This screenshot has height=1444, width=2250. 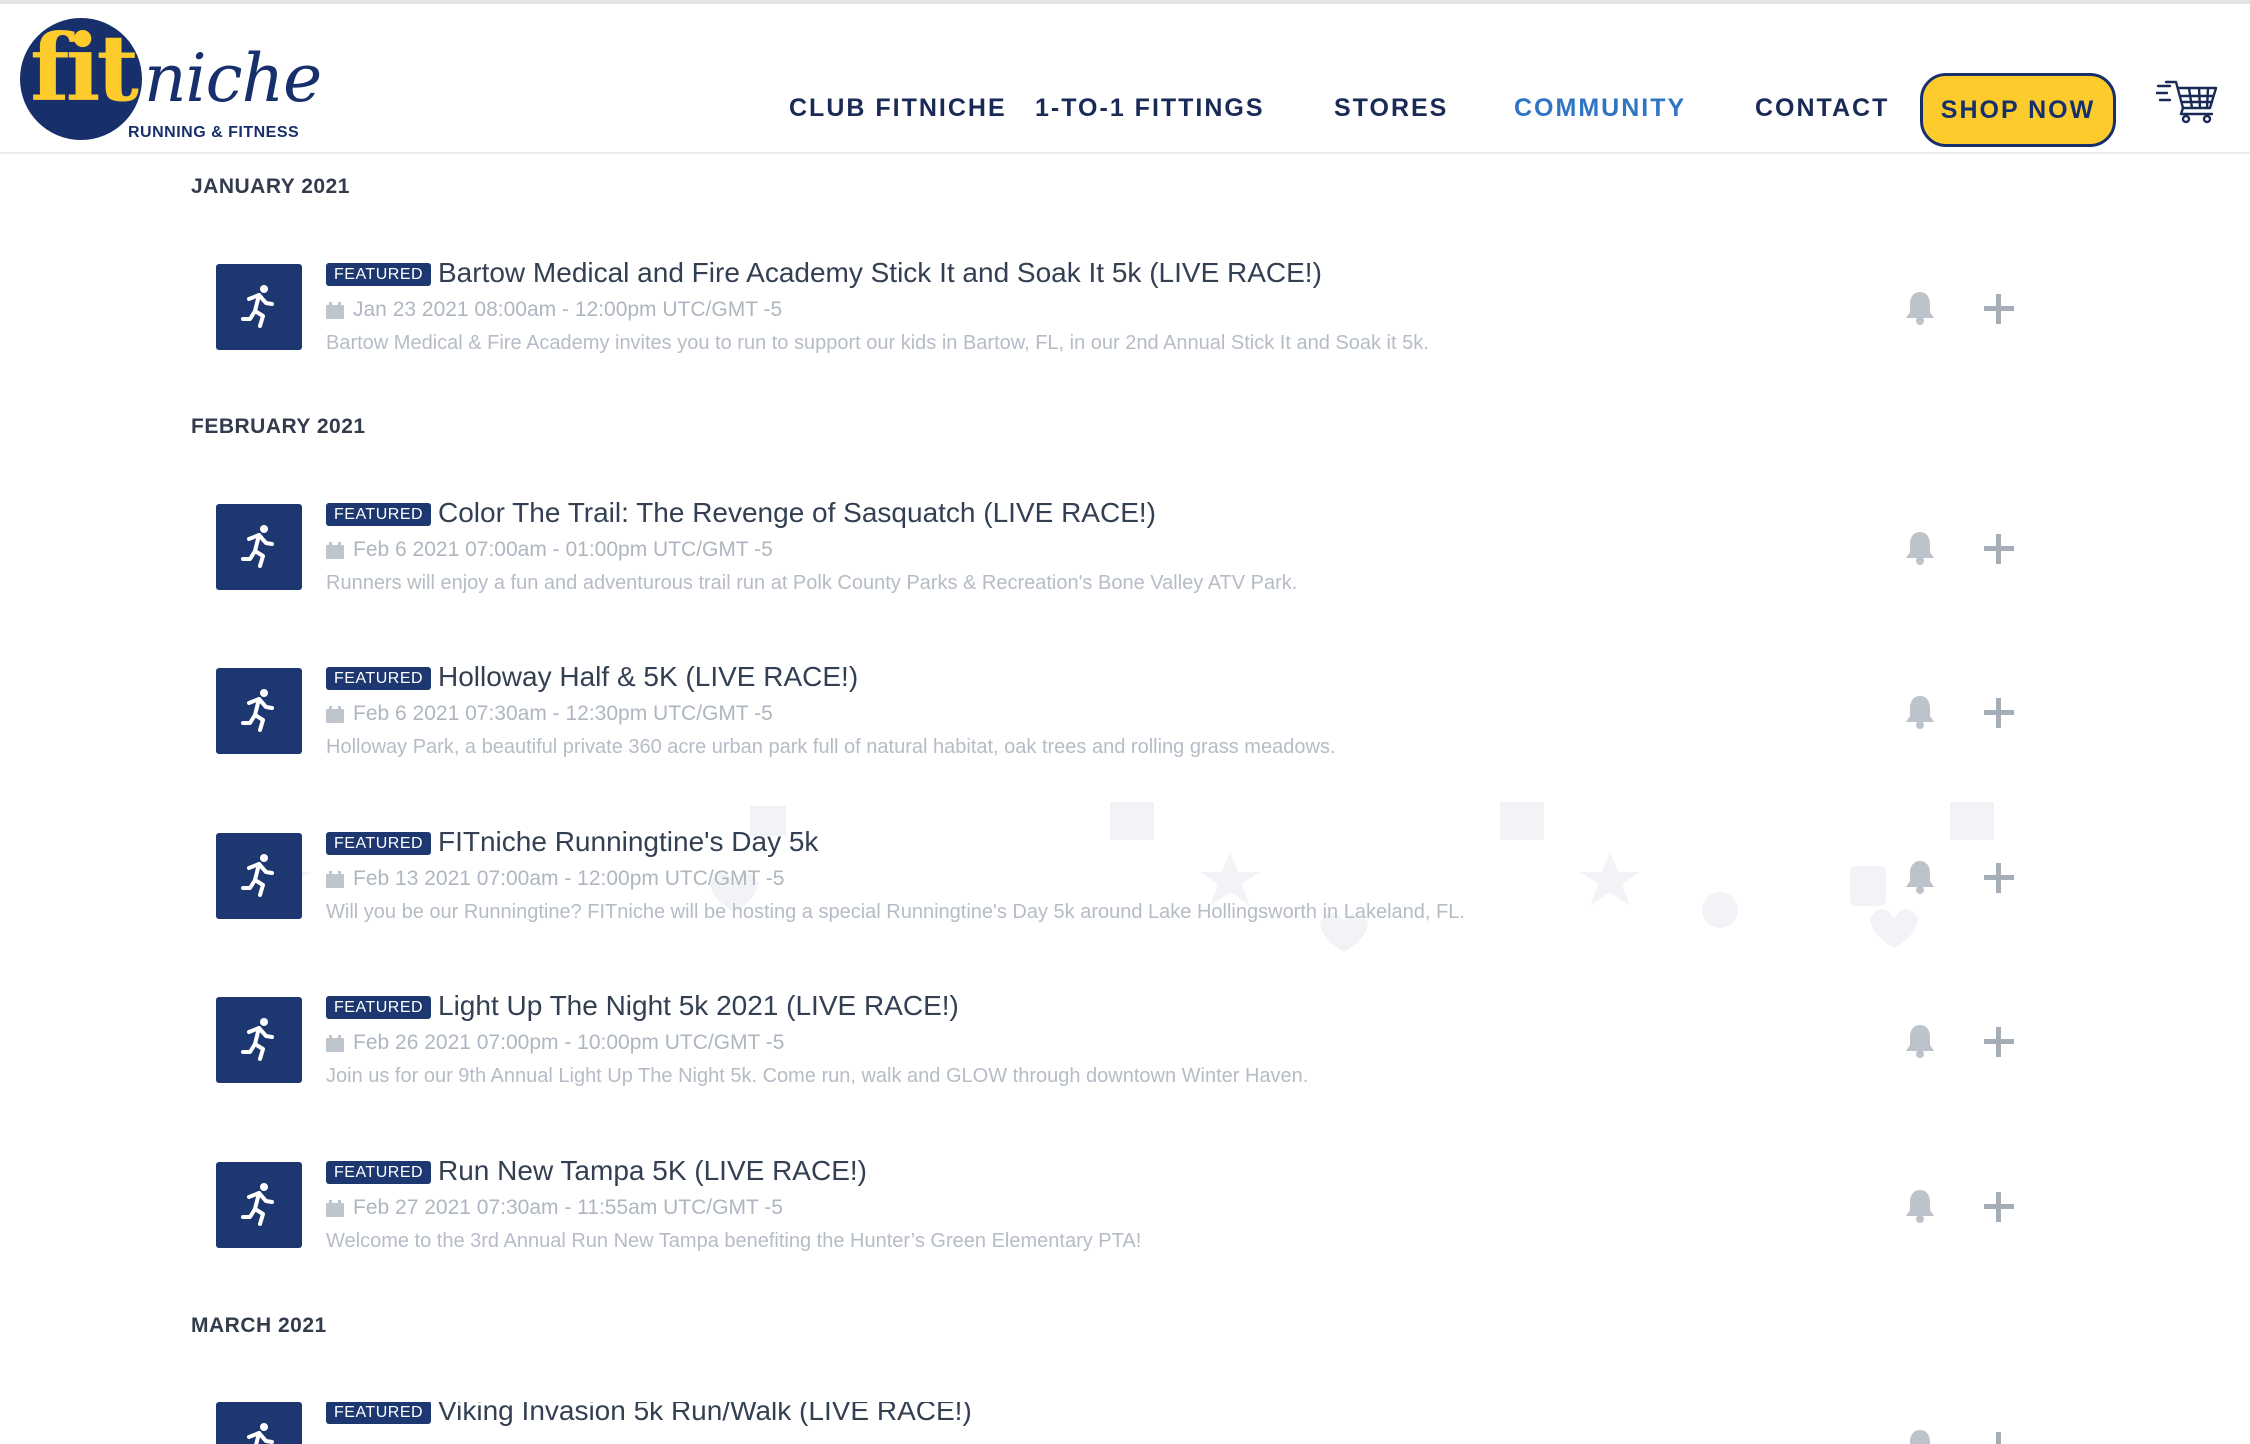 I want to click on event-date: Jan 23 2021 08:00am - 12:00pm UTC/GMT -5, so click(x=568, y=309).